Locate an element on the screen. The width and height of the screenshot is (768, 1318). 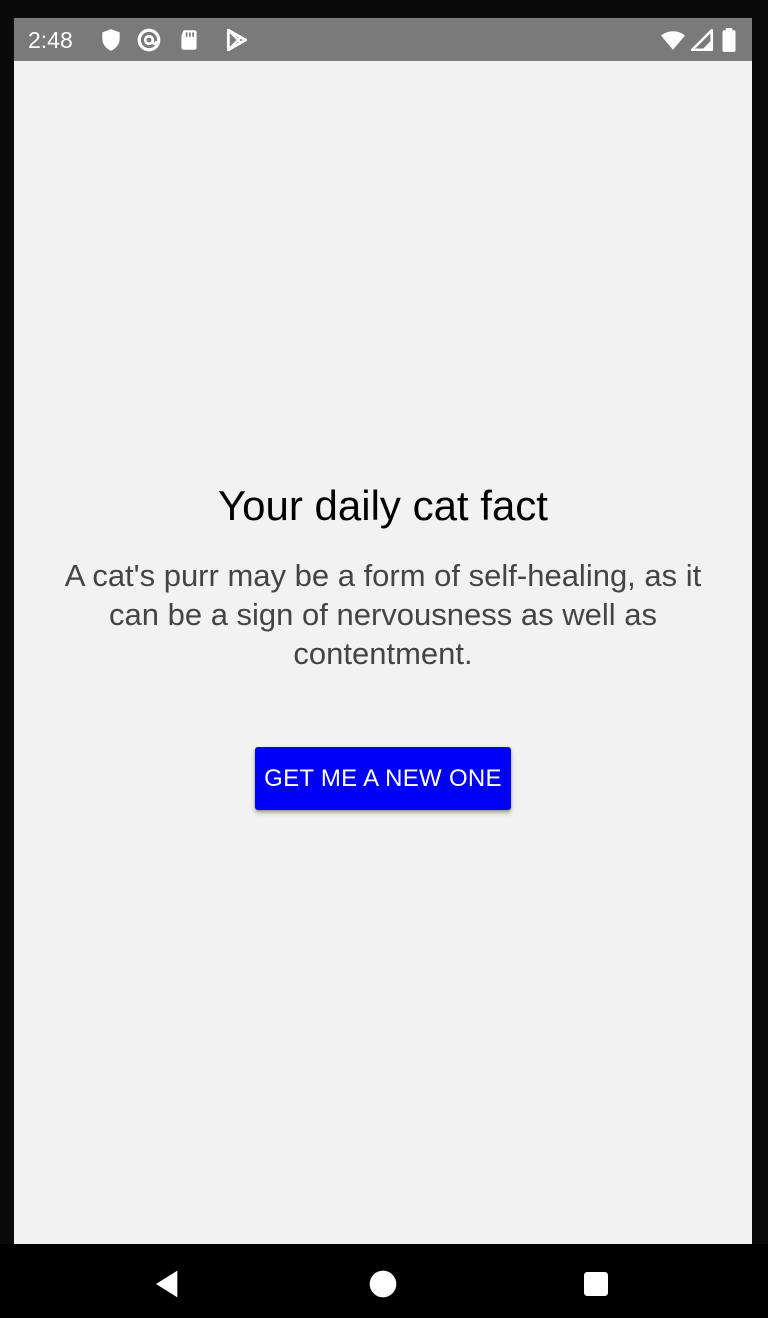
sd-card-icon is located at coordinates (189, 40).